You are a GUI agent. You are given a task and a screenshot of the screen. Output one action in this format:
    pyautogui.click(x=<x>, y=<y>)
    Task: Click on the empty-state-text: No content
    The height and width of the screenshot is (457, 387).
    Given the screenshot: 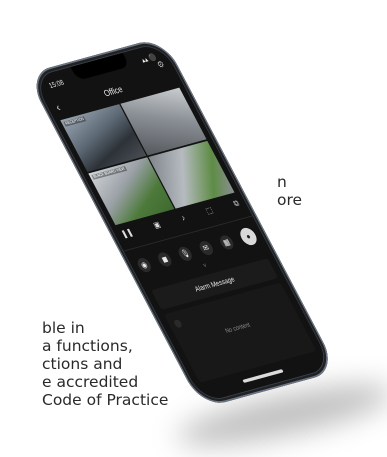 What is the action you would take?
    pyautogui.click(x=237, y=328)
    